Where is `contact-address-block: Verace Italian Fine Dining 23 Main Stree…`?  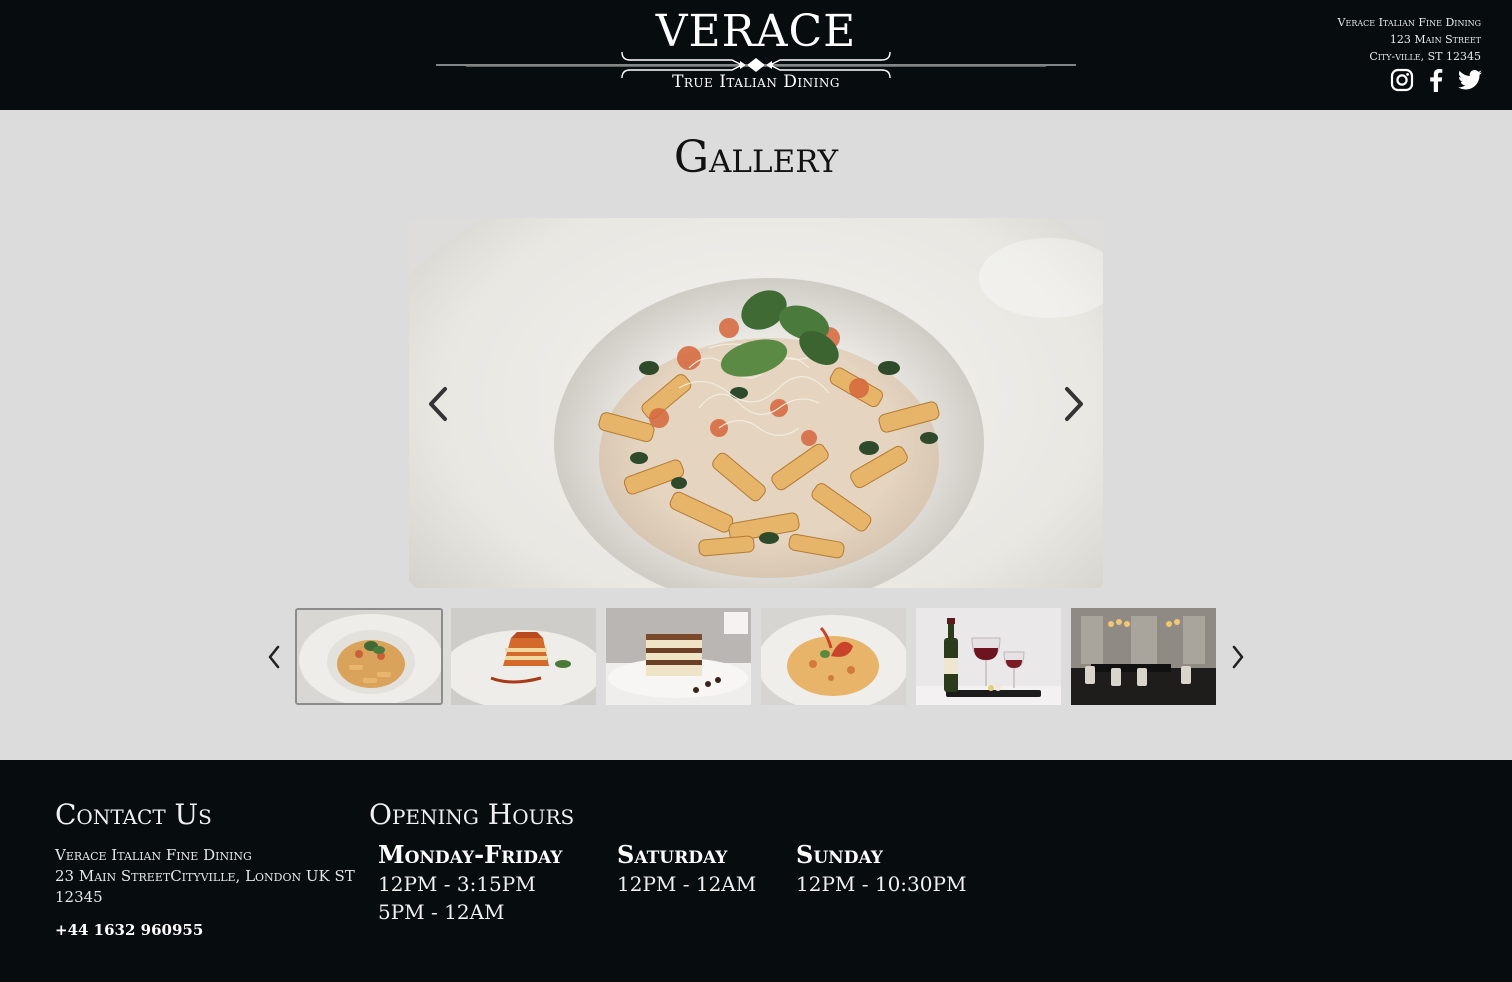 contact-address-block: Verace Italian Fine Dining 23 Main Stree… is located at coordinates (205, 876).